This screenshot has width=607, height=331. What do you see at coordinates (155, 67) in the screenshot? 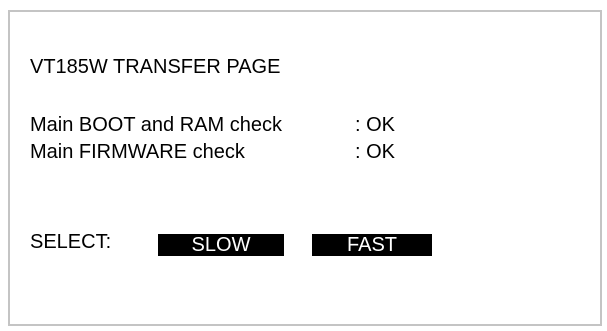
I see `page-title: VT185W TRANSFER PAGE` at bounding box center [155, 67].